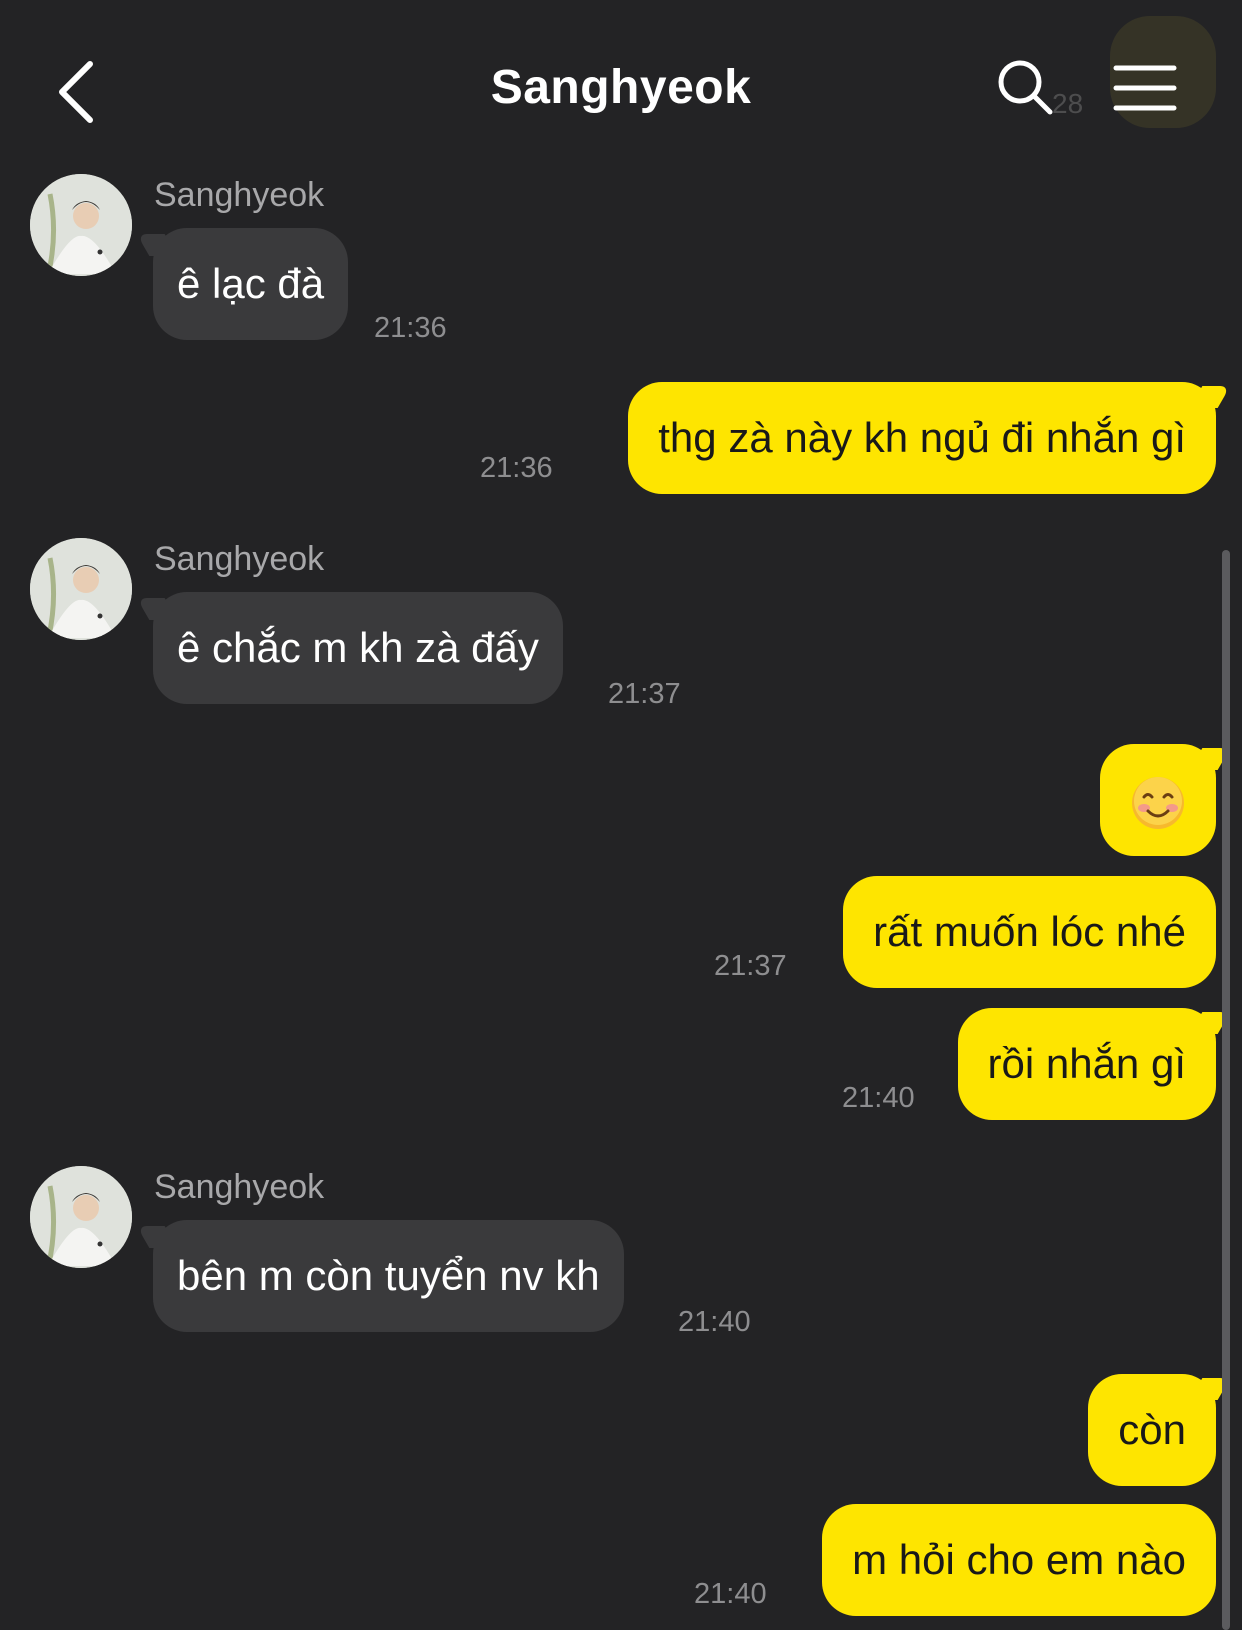 The height and width of the screenshot is (1630, 1242). Describe the element at coordinates (388, 1276) in the screenshot. I see `message-bubble-incoming: bên m còn tuyển nv kh` at that location.